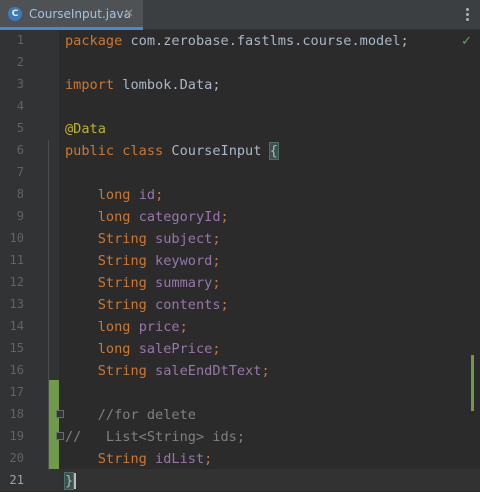 This screenshot has width=480, height=492. I want to click on annotation: @Data, so click(85, 129).